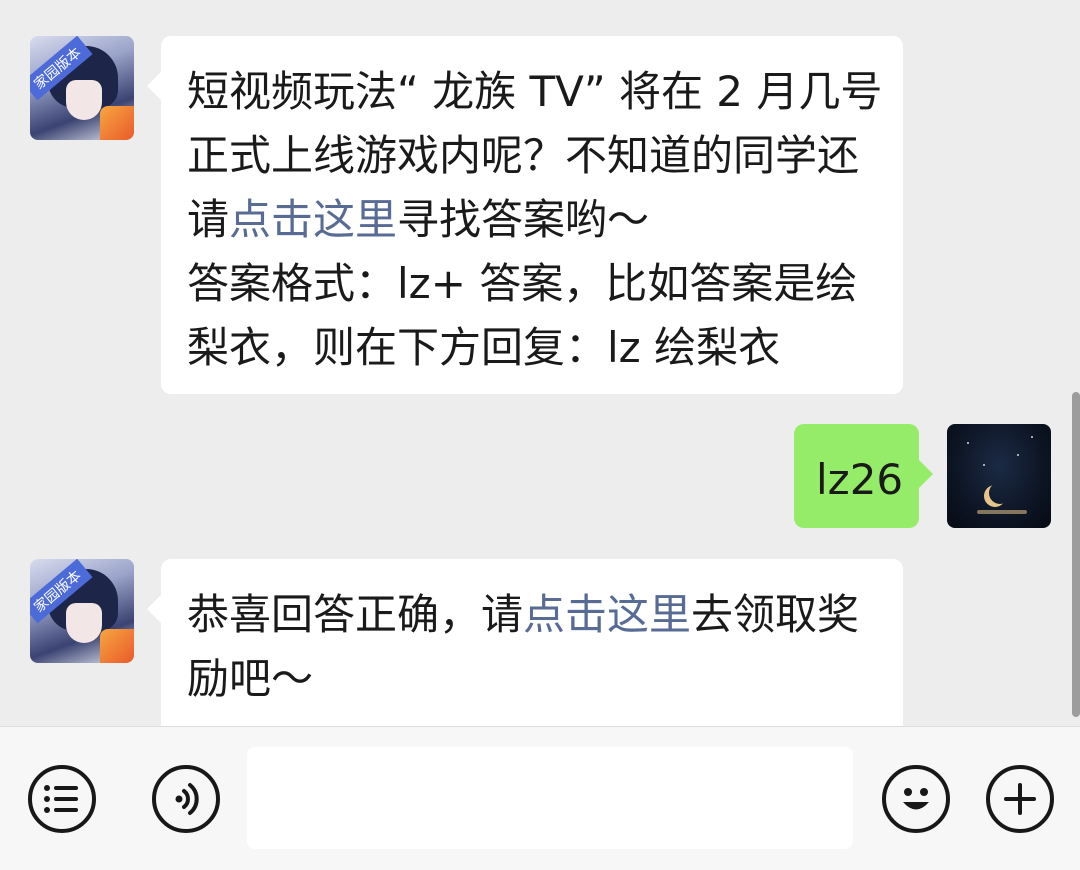 Image resolution: width=1080 pixels, height=870 pixels. Describe the element at coordinates (484, 347) in the screenshot. I see `message-line: 梨衣，则在下方回复：lz 绘梨衣` at that location.